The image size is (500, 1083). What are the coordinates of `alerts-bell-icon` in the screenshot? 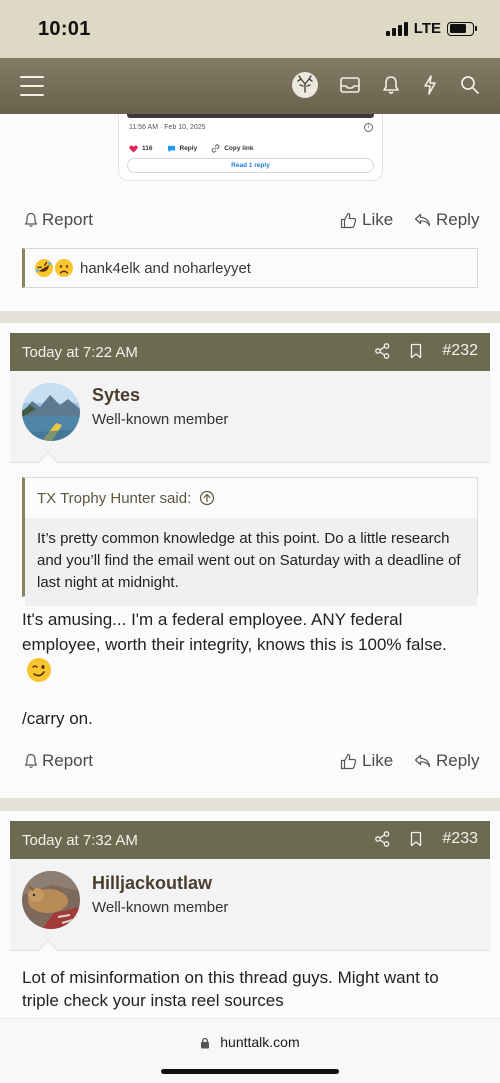 It's located at (391, 85).